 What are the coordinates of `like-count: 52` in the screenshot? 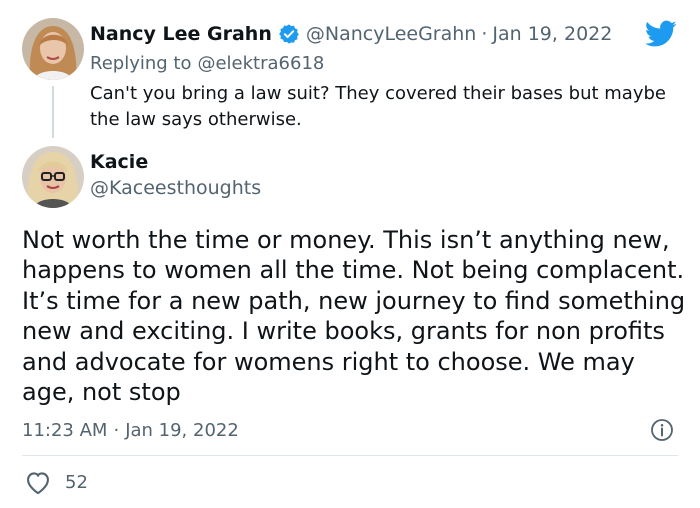 It's located at (76, 482).